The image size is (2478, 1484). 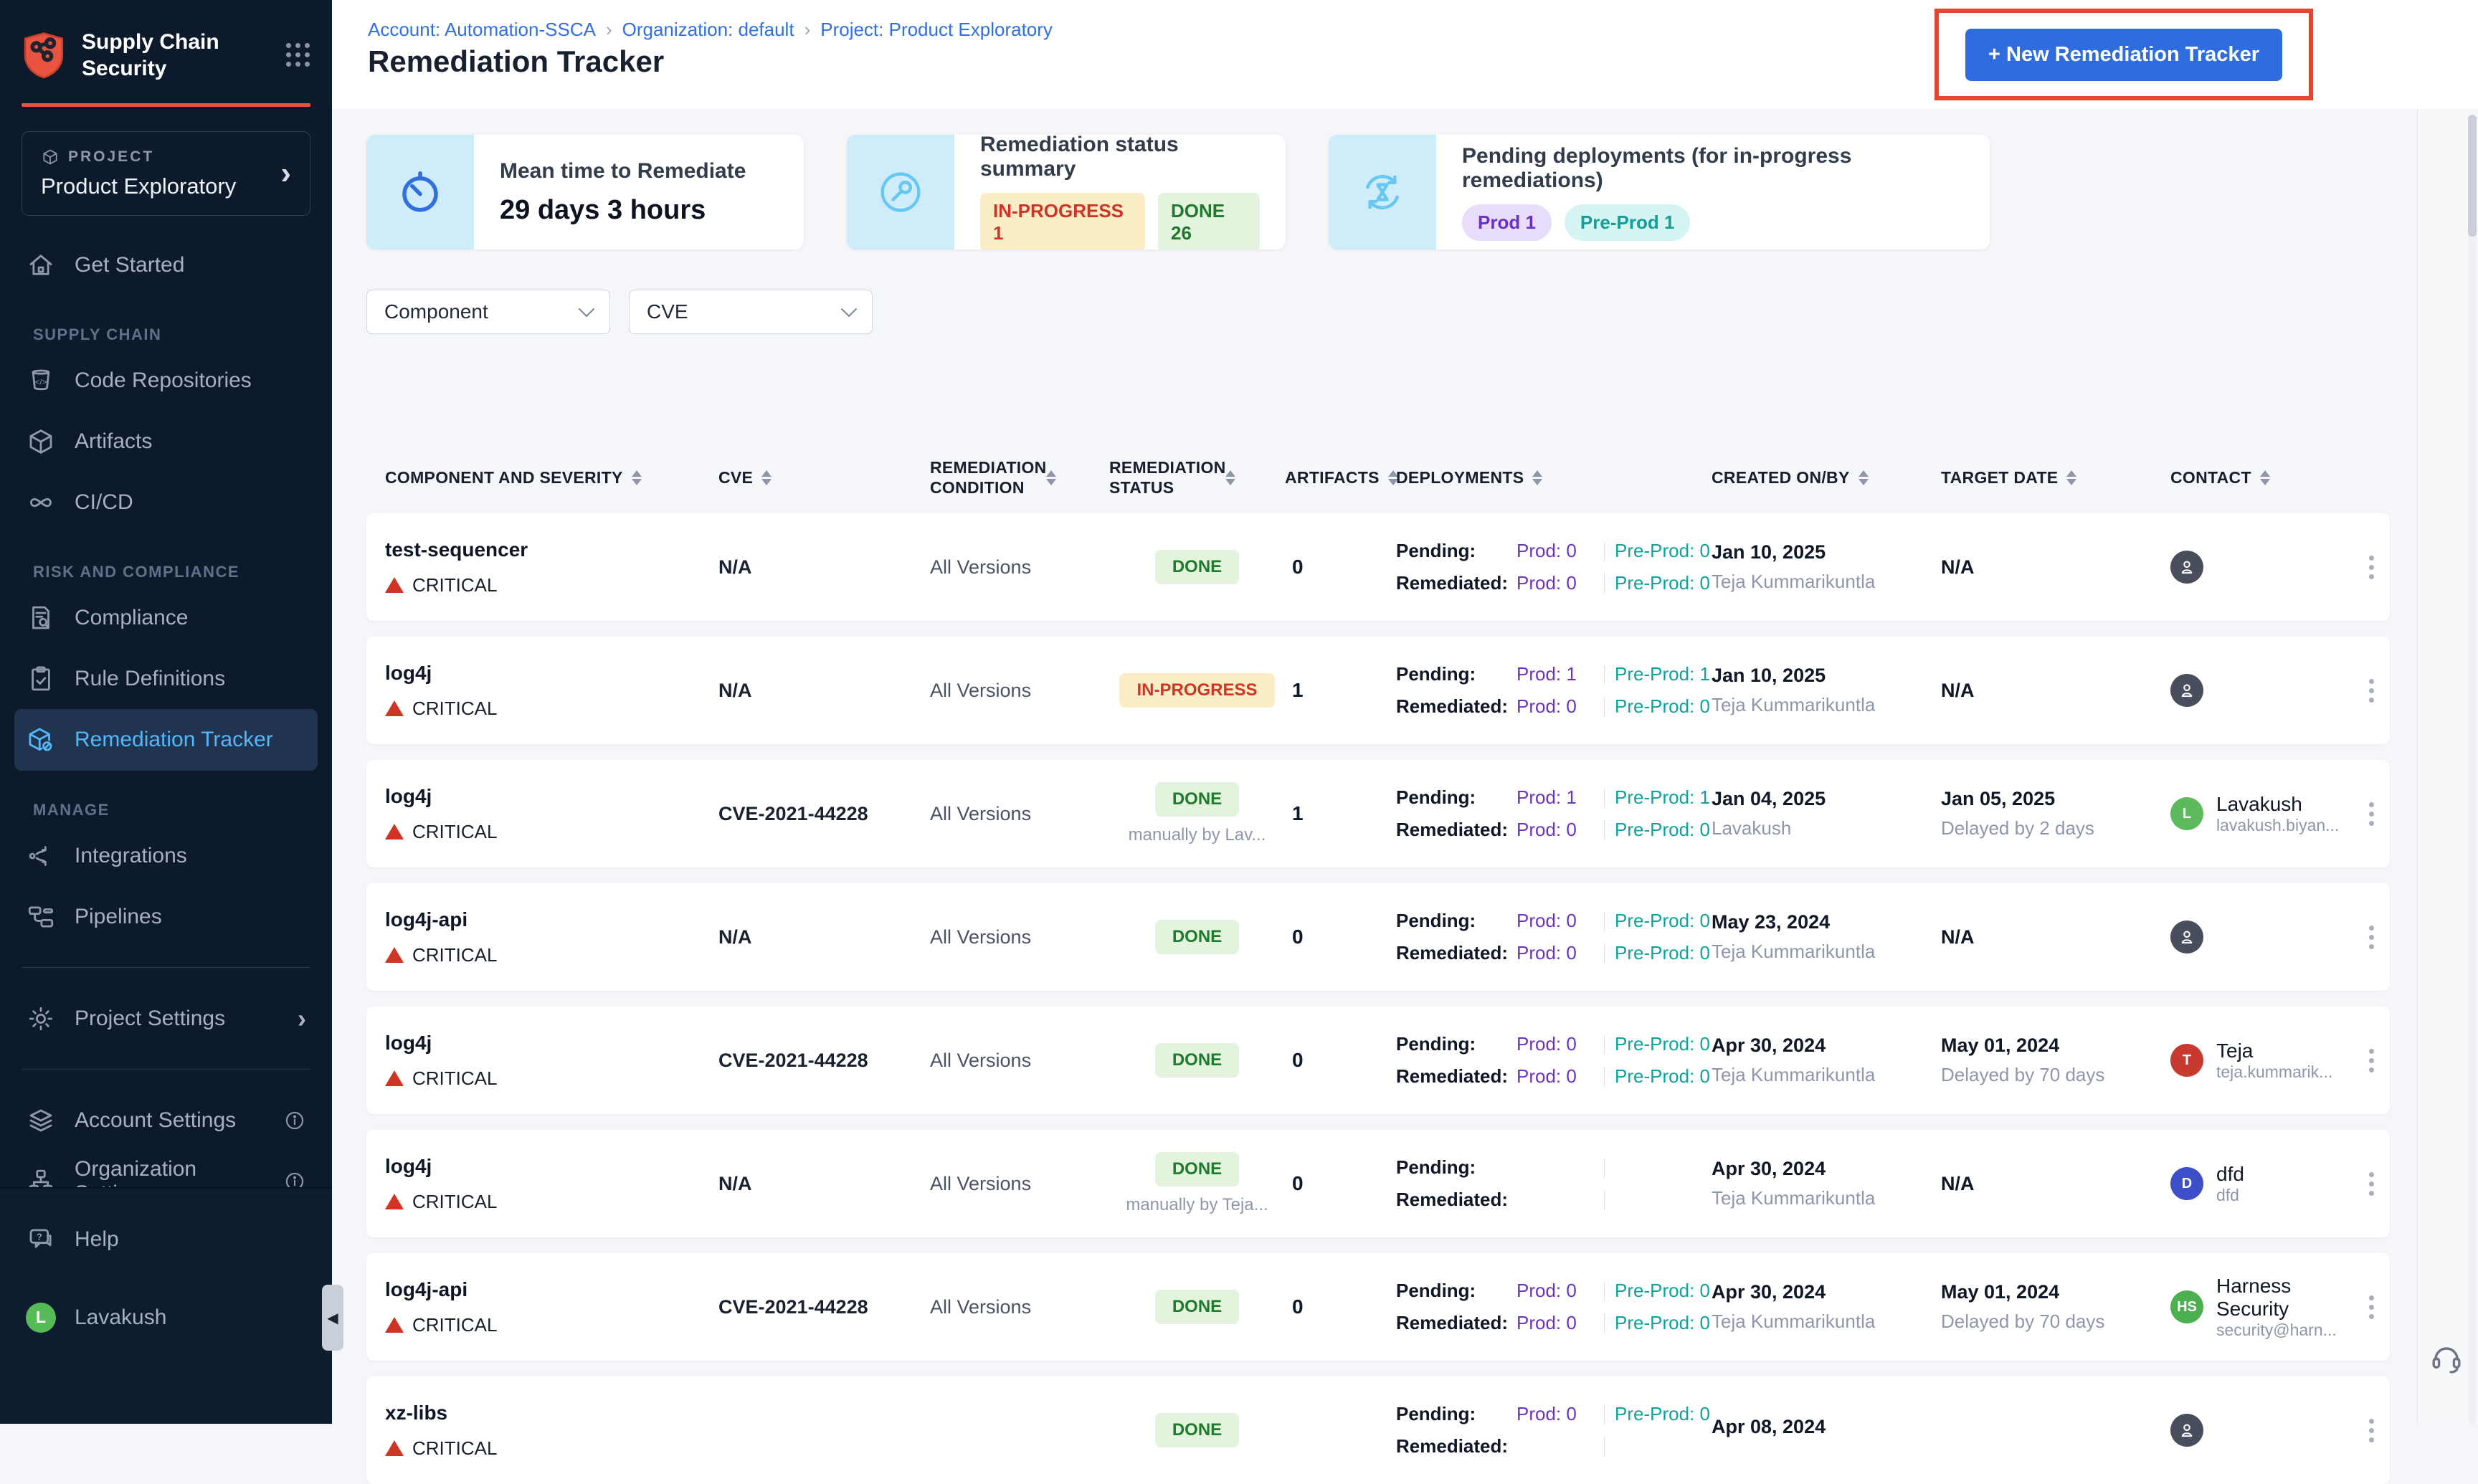 What do you see at coordinates (2123, 54) in the screenshot?
I see `new-remediation-tracker-button: + New Remediation Tracker` at bounding box center [2123, 54].